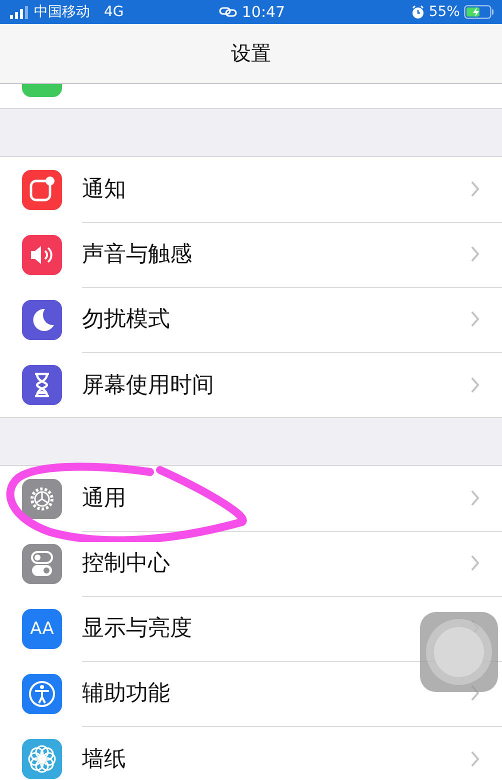  Describe the element at coordinates (62, 12) in the screenshot. I see `carrier-name: 中国移动` at that location.